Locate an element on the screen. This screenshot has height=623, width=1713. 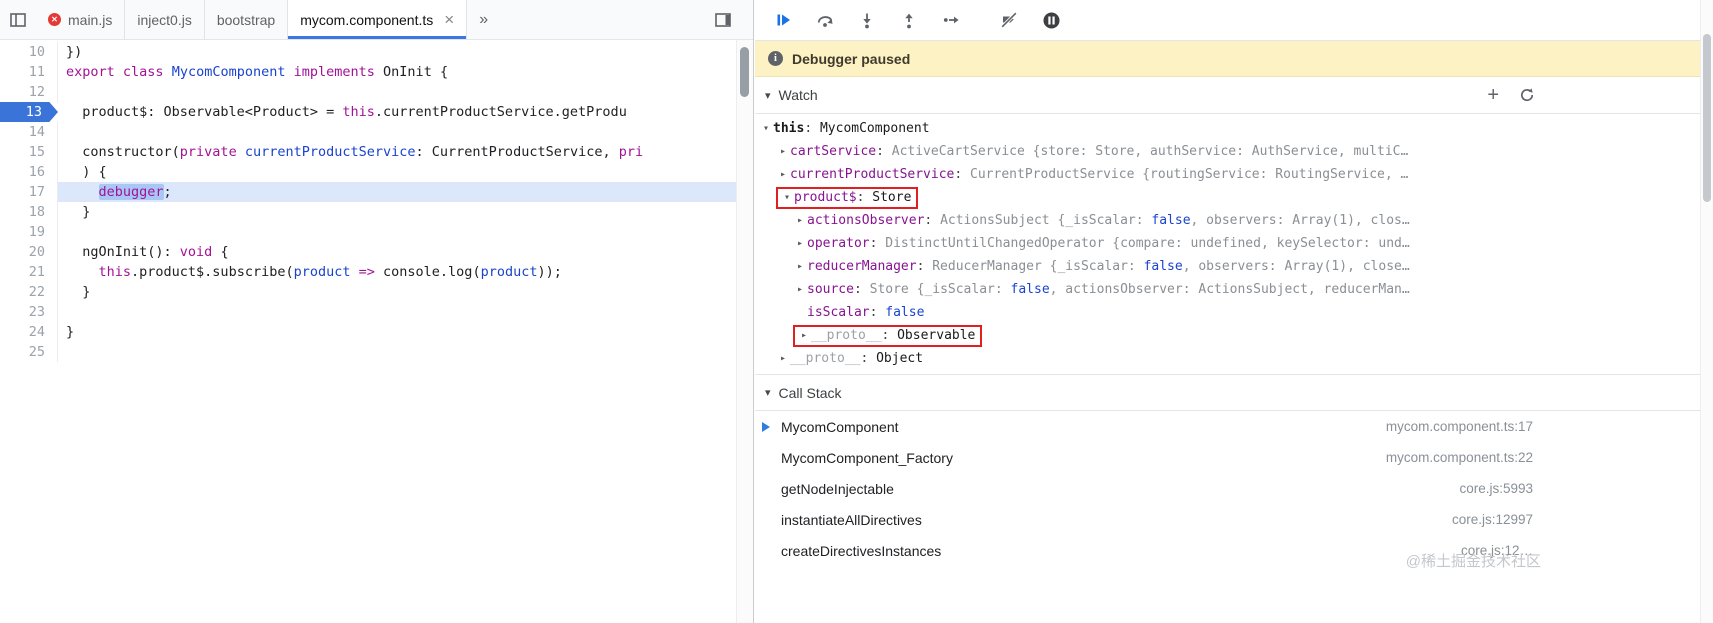
tab-inject0.js: inject0.js is located at coordinates (165, 19).